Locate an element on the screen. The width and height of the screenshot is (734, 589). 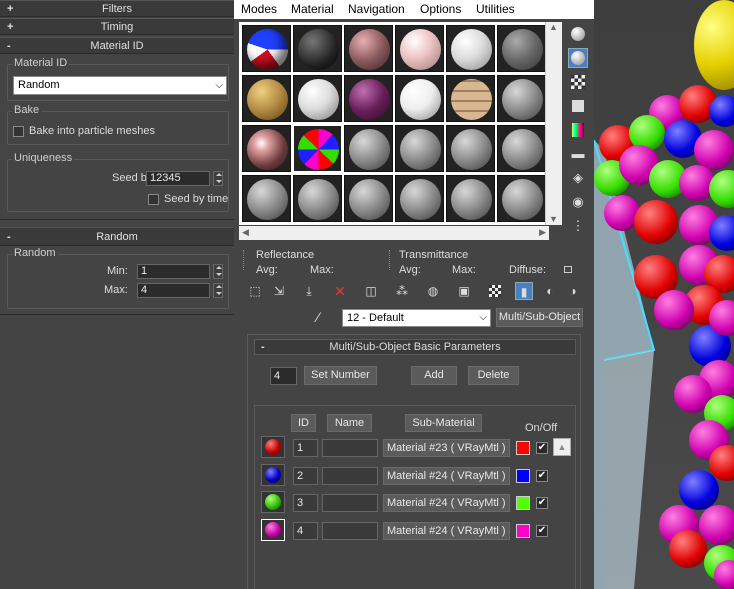
assign-material-icon: ⤓ is located at coordinates (309, 291).